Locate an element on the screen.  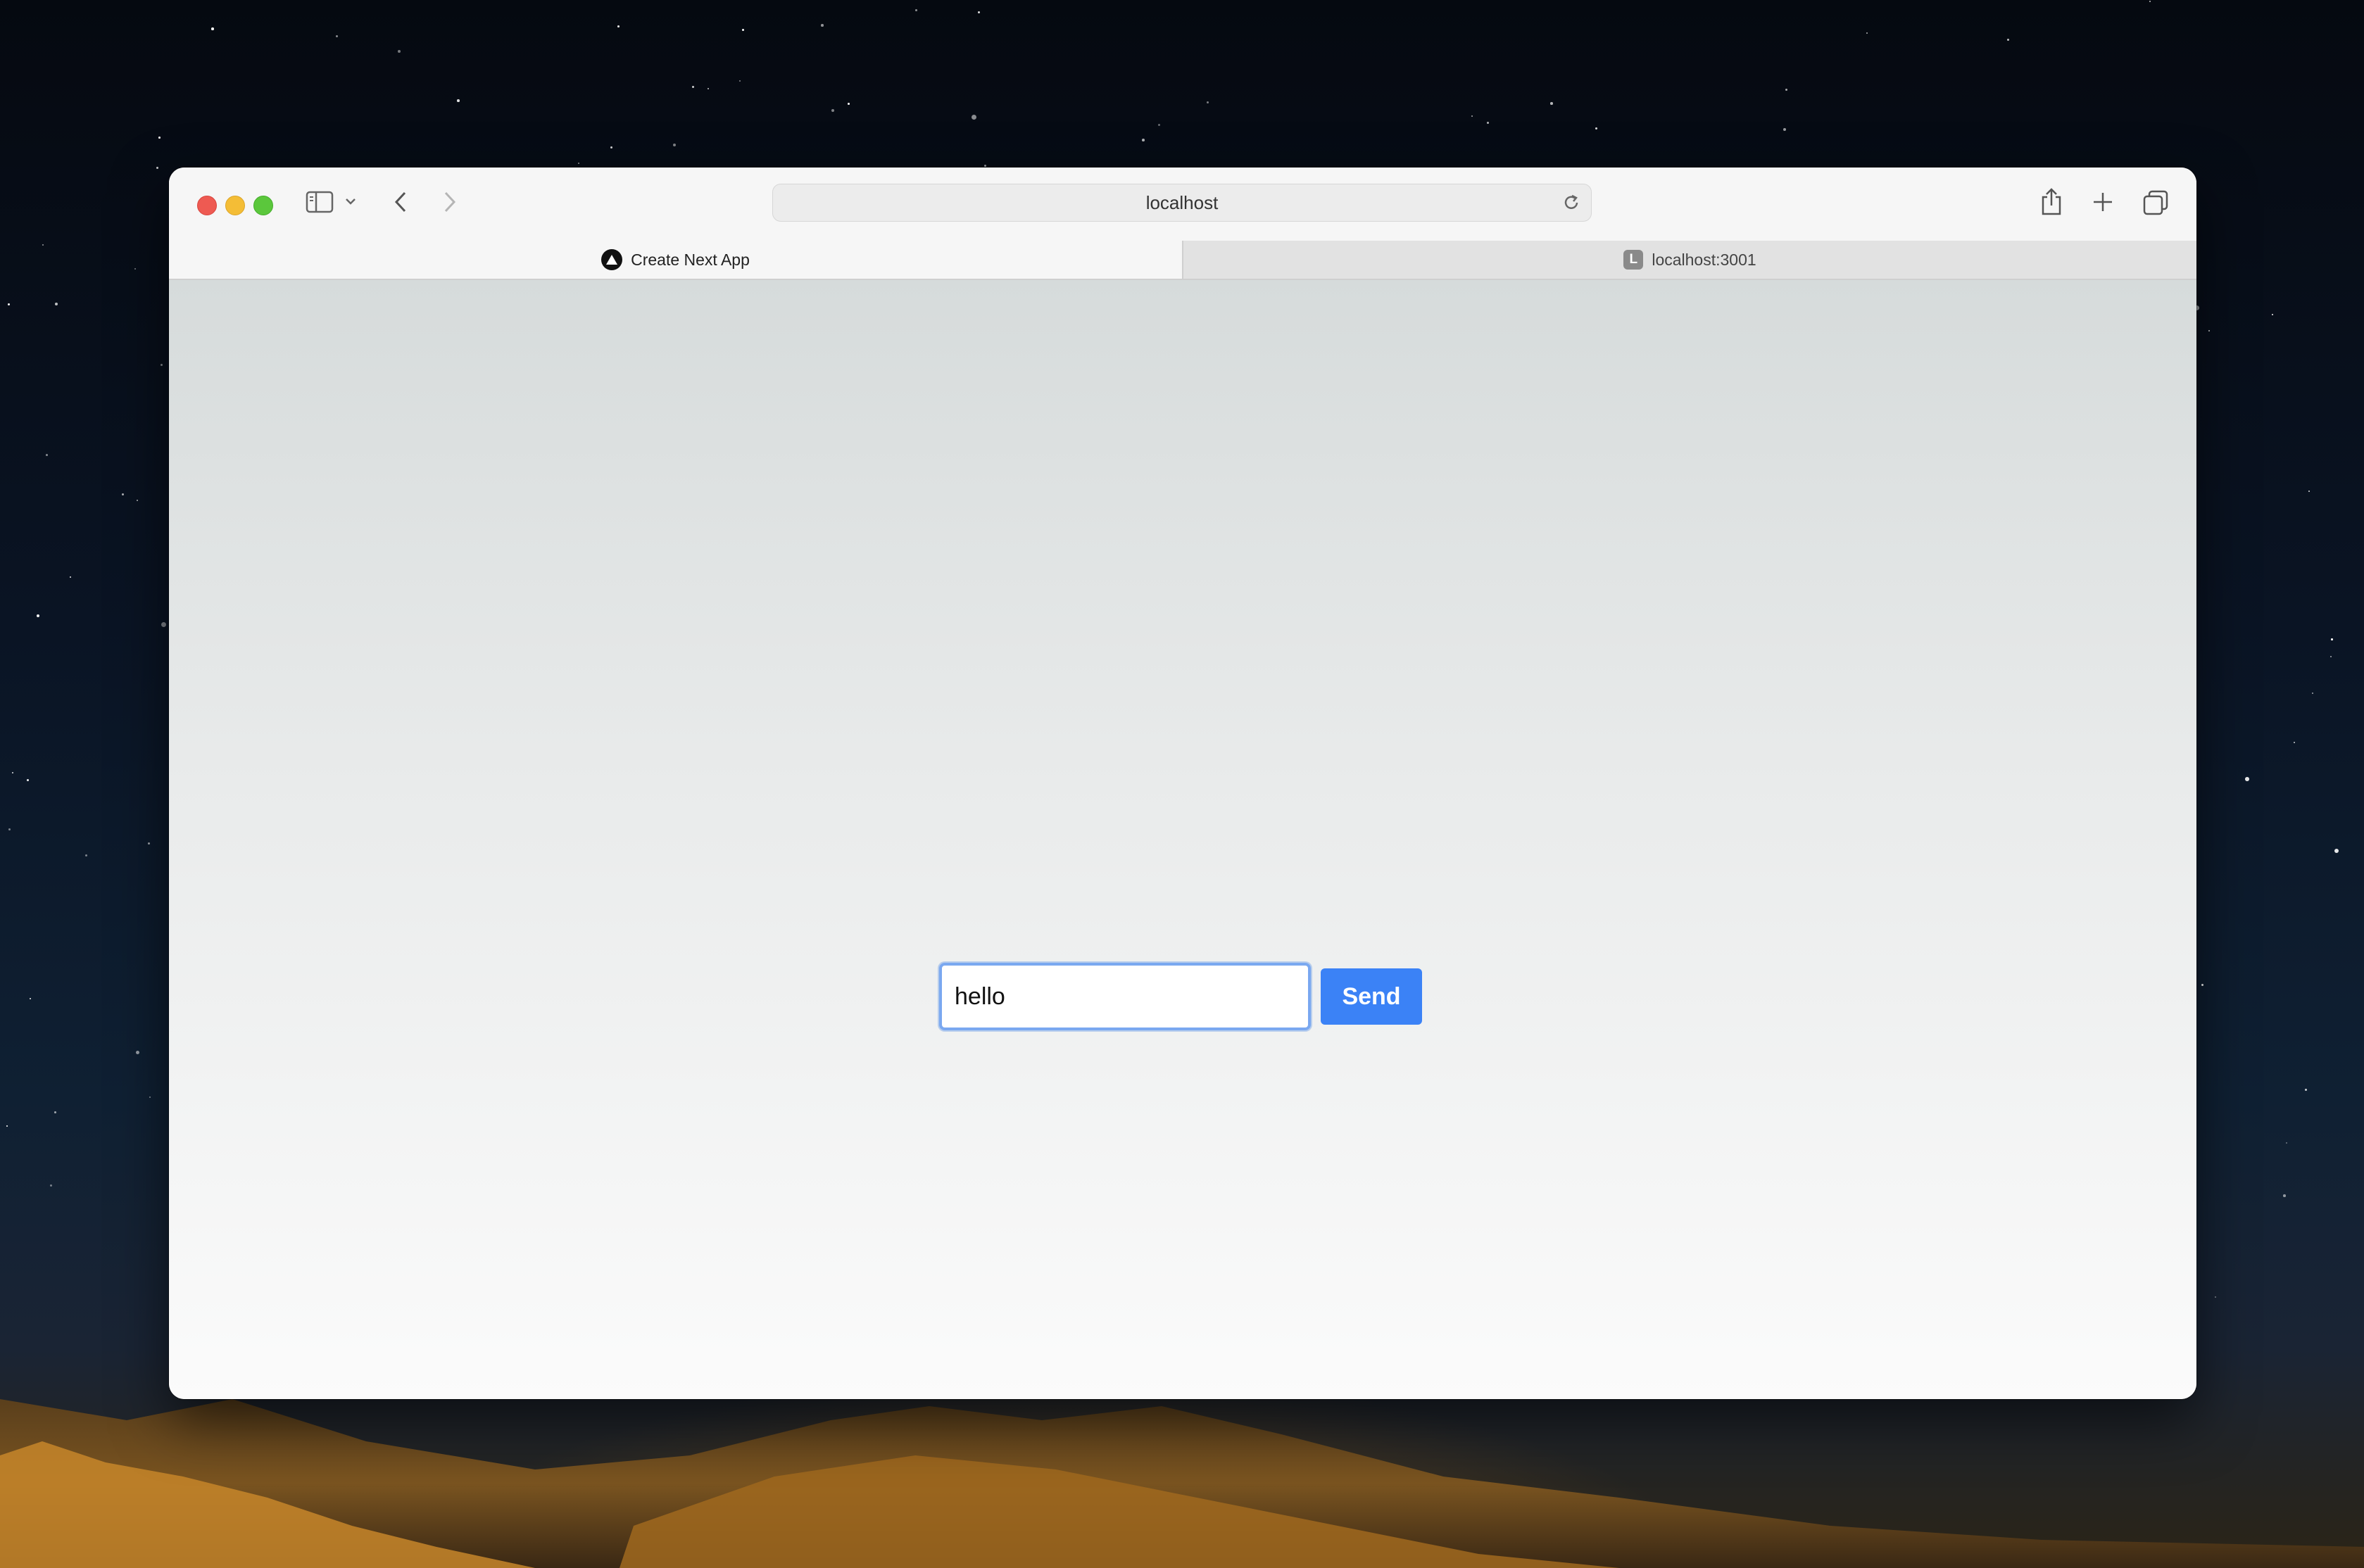
sidebar-toggle-icon is located at coordinates (320, 202).